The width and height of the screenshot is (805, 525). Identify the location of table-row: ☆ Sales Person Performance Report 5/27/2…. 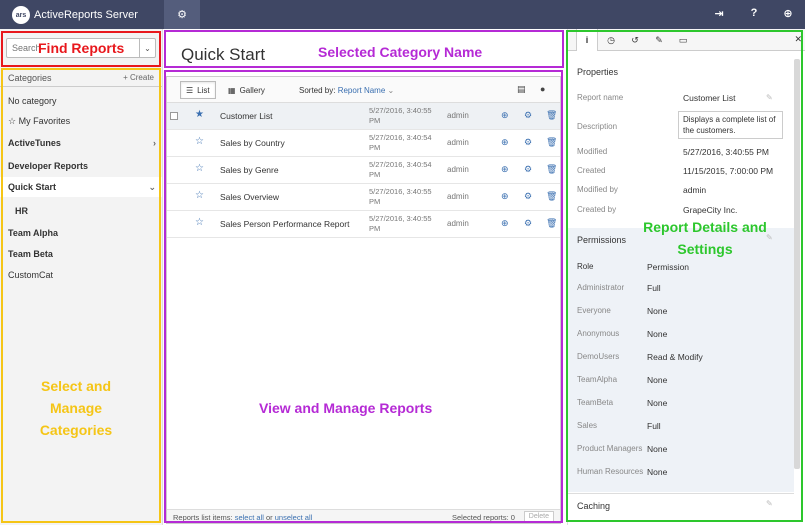
(363, 224).